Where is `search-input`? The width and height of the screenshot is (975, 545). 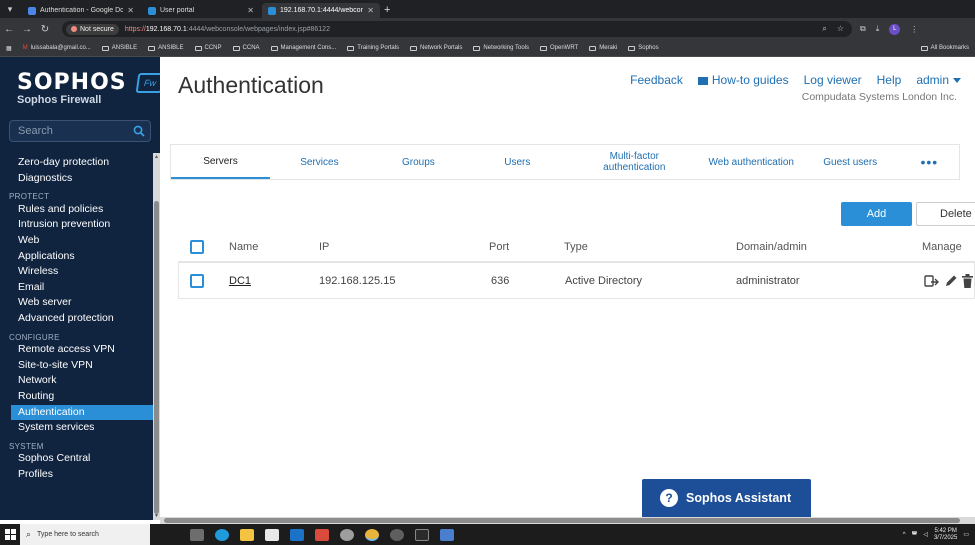
search-input is located at coordinates (73, 131).